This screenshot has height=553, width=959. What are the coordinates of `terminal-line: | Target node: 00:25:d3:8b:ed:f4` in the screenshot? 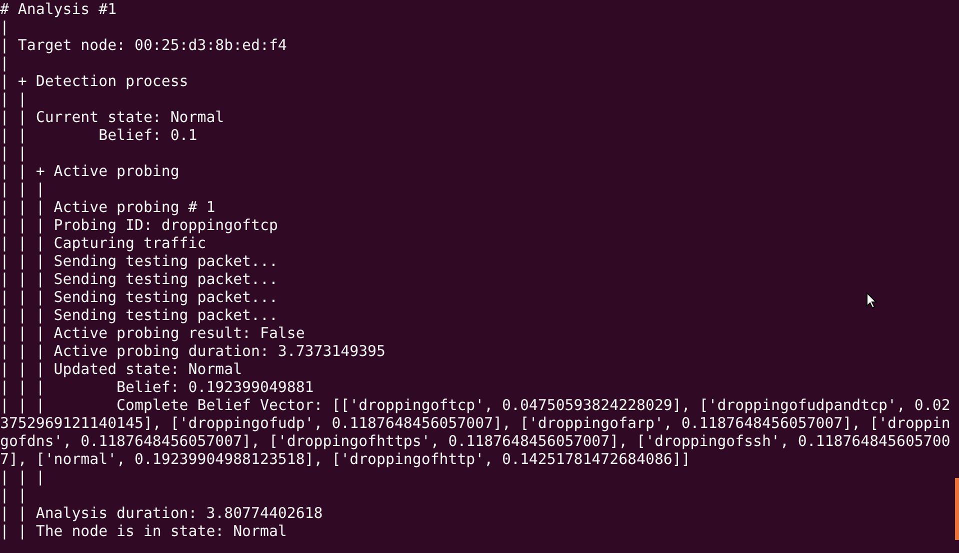 It's located at (143, 45).